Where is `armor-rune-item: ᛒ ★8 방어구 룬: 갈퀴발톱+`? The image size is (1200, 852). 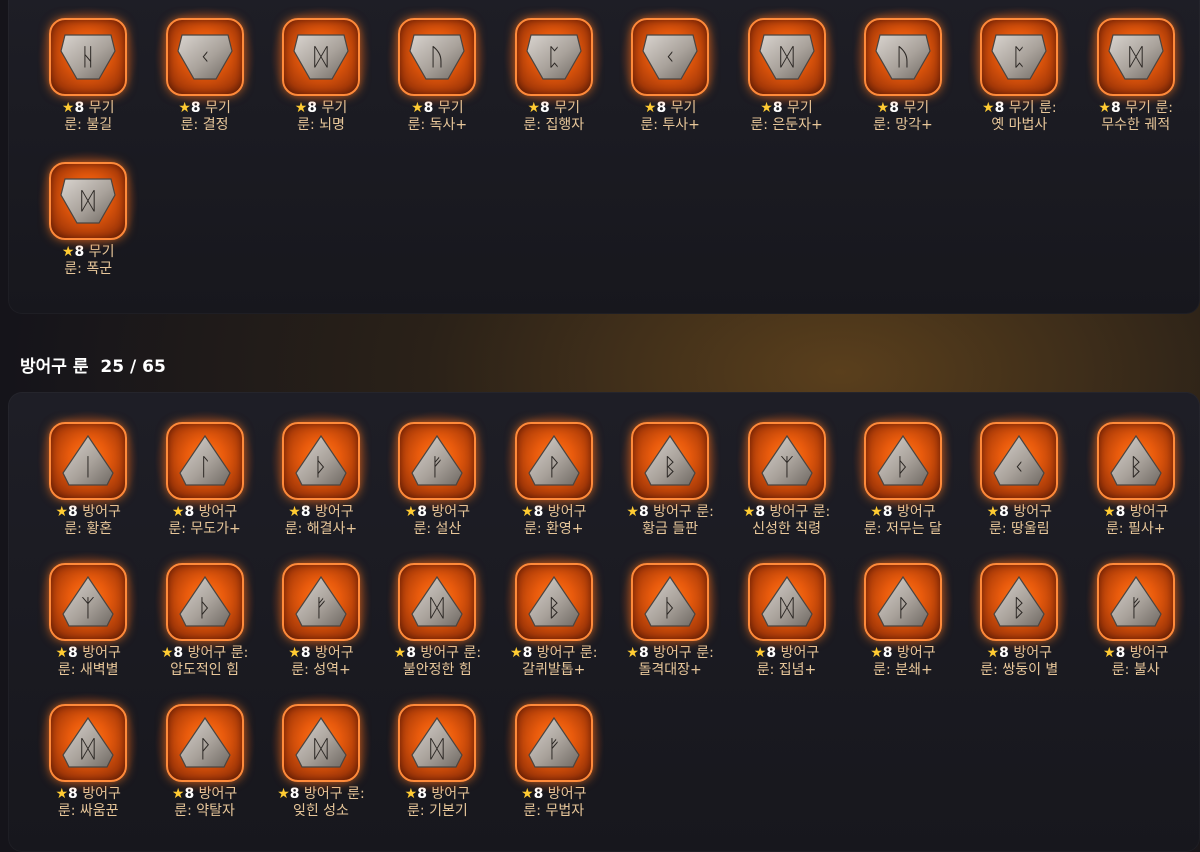 armor-rune-item: ᛒ ★8 방어구 룬: 갈퀴발톱+ is located at coordinates (554, 619).